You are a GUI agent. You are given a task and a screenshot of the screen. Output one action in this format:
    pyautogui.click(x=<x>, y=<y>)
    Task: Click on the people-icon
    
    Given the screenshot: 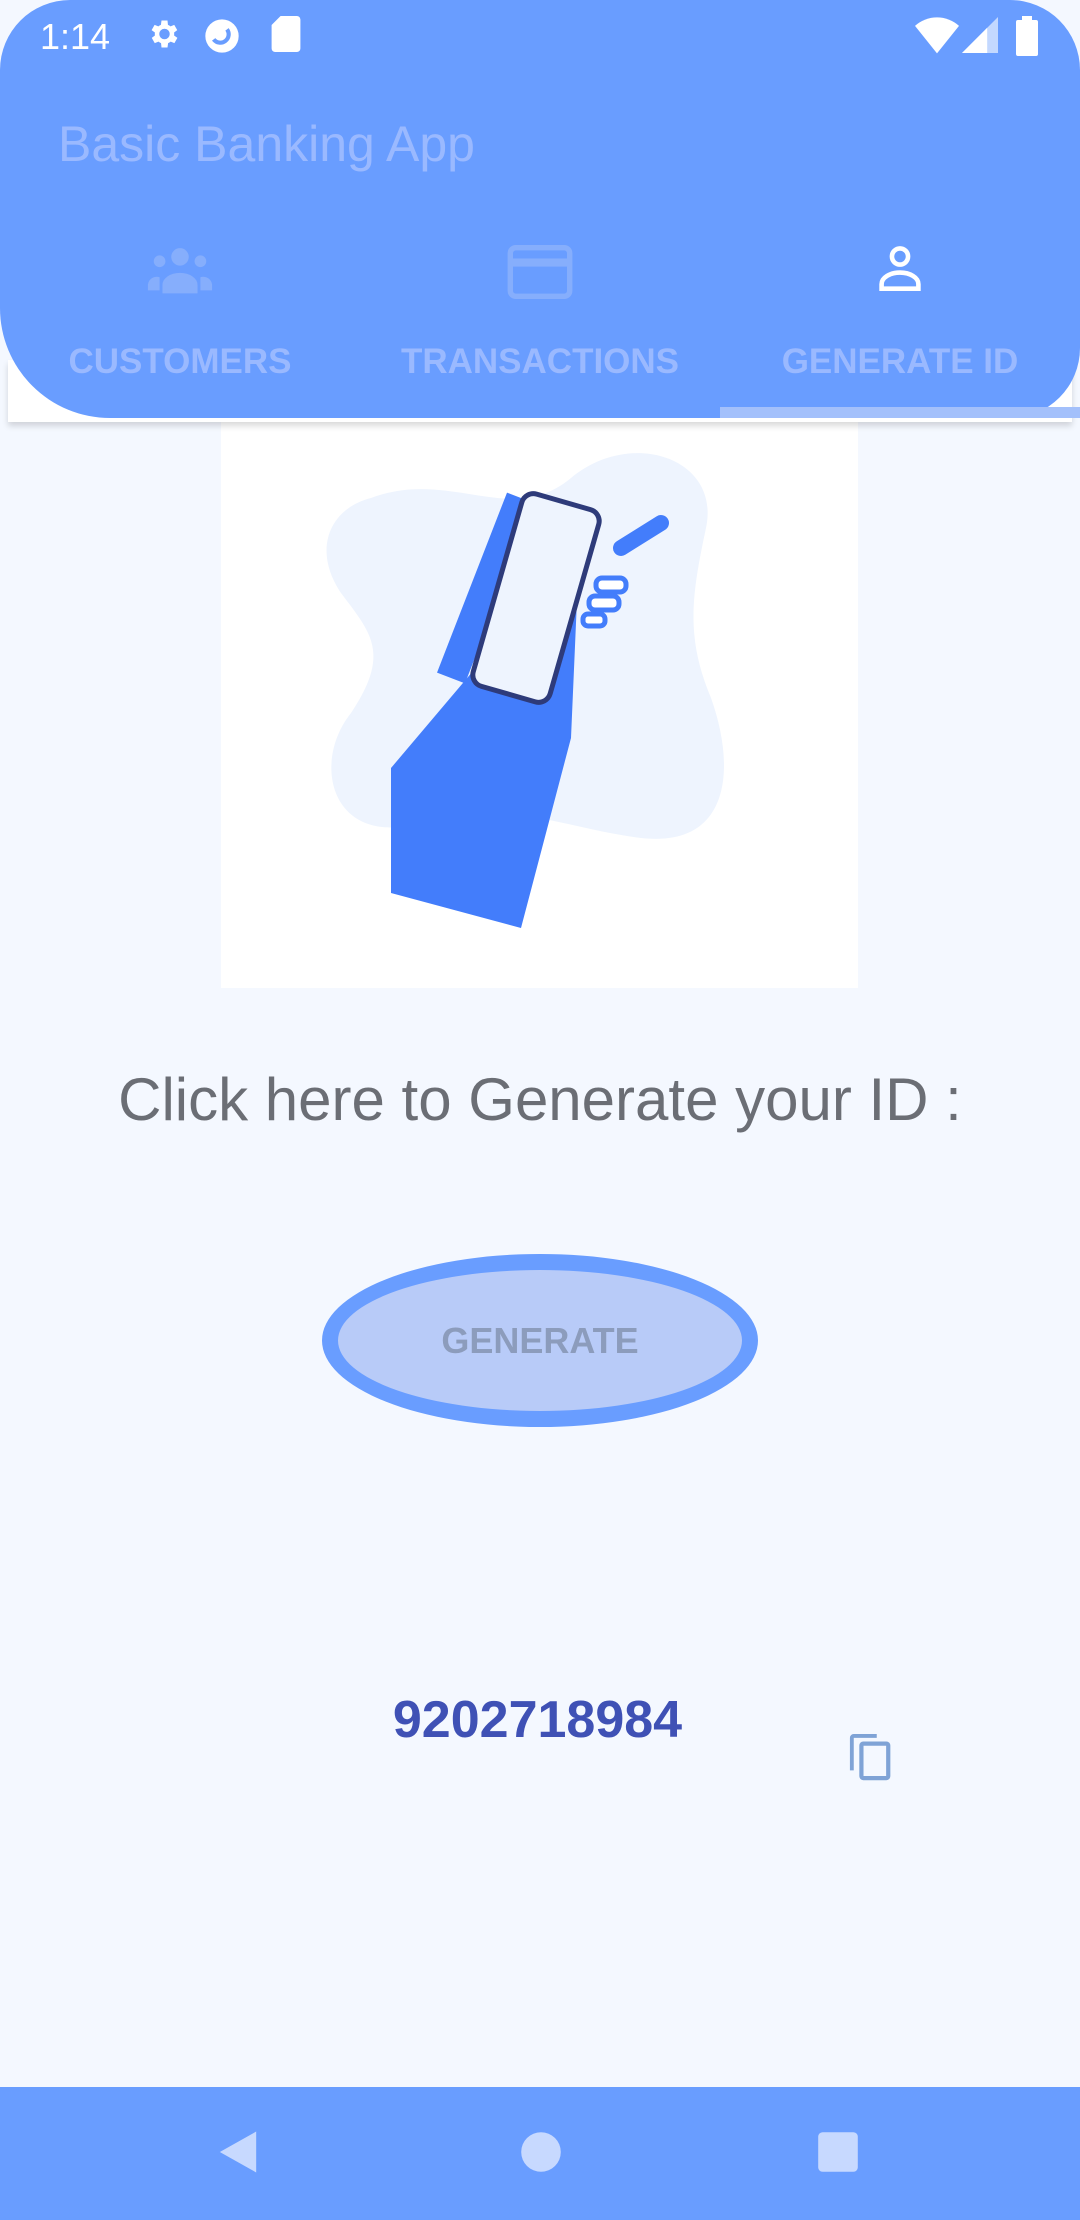 What is the action you would take?
    pyautogui.click(x=180, y=271)
    